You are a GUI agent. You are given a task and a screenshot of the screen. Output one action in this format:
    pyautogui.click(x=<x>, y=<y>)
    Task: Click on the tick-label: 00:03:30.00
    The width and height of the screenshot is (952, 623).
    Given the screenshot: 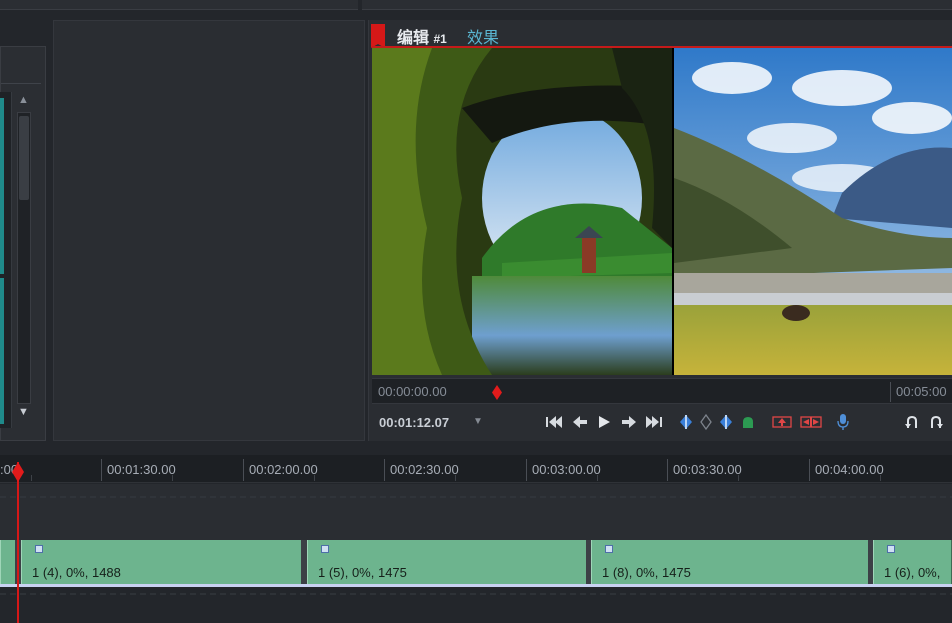 What is the action you would take?
    pyautogui.click(x=707, y=469)
    